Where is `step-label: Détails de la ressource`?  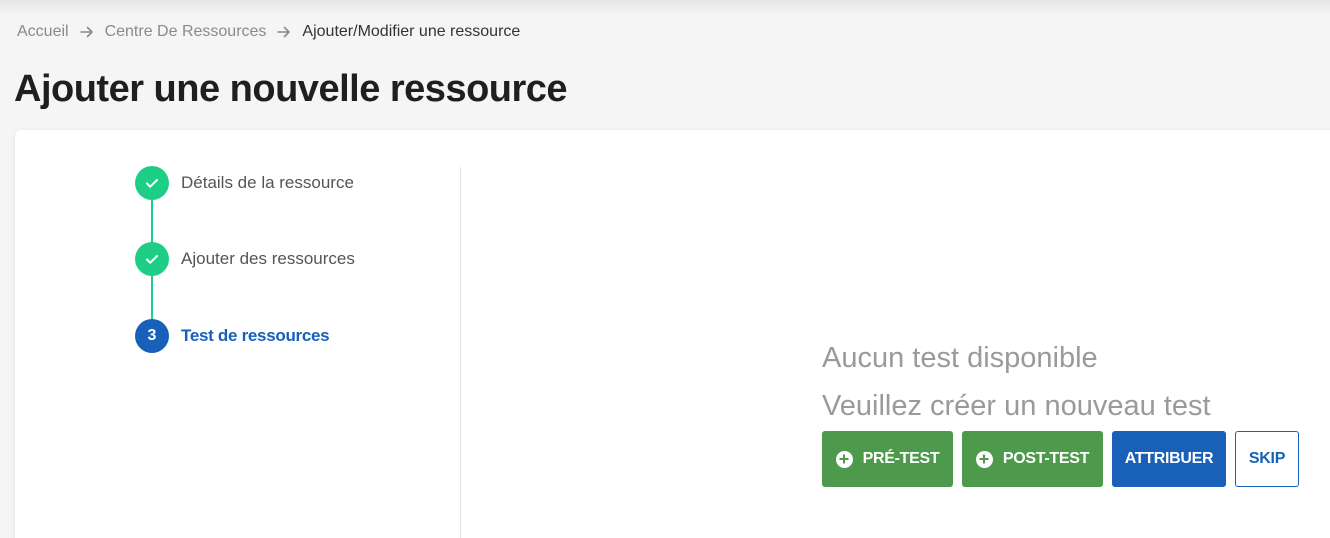
step-label: Détails de la ressource is located at coordinates (267, 182).